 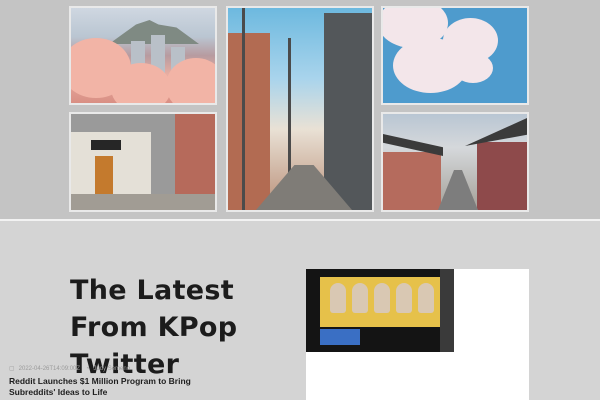 What do you see at coordinates (106, 145) in the screenshot?
I see `store-sign` at bounding box center [106, 145].